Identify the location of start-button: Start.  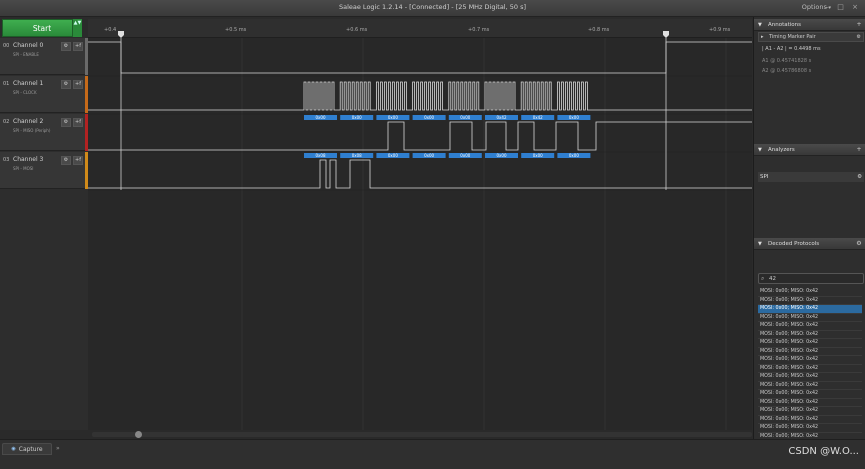
(42, 28).